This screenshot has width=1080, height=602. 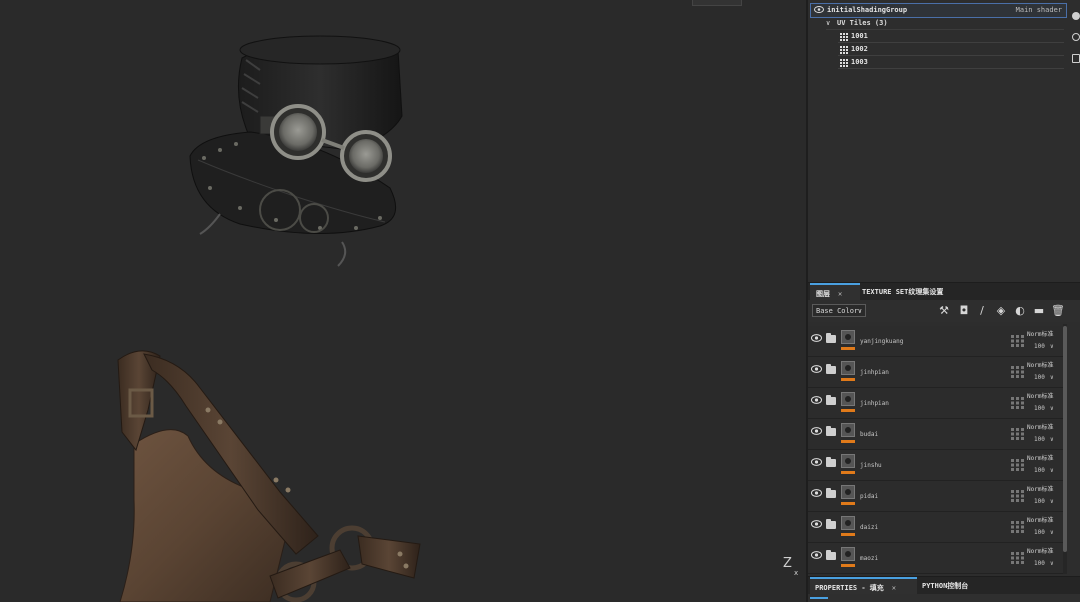 What do you see at coordinates (937, 341) in the screenshot?
I see `layer-row: yanjingkuang Norm标准 100 ∨` at bounding box center [937, 341].